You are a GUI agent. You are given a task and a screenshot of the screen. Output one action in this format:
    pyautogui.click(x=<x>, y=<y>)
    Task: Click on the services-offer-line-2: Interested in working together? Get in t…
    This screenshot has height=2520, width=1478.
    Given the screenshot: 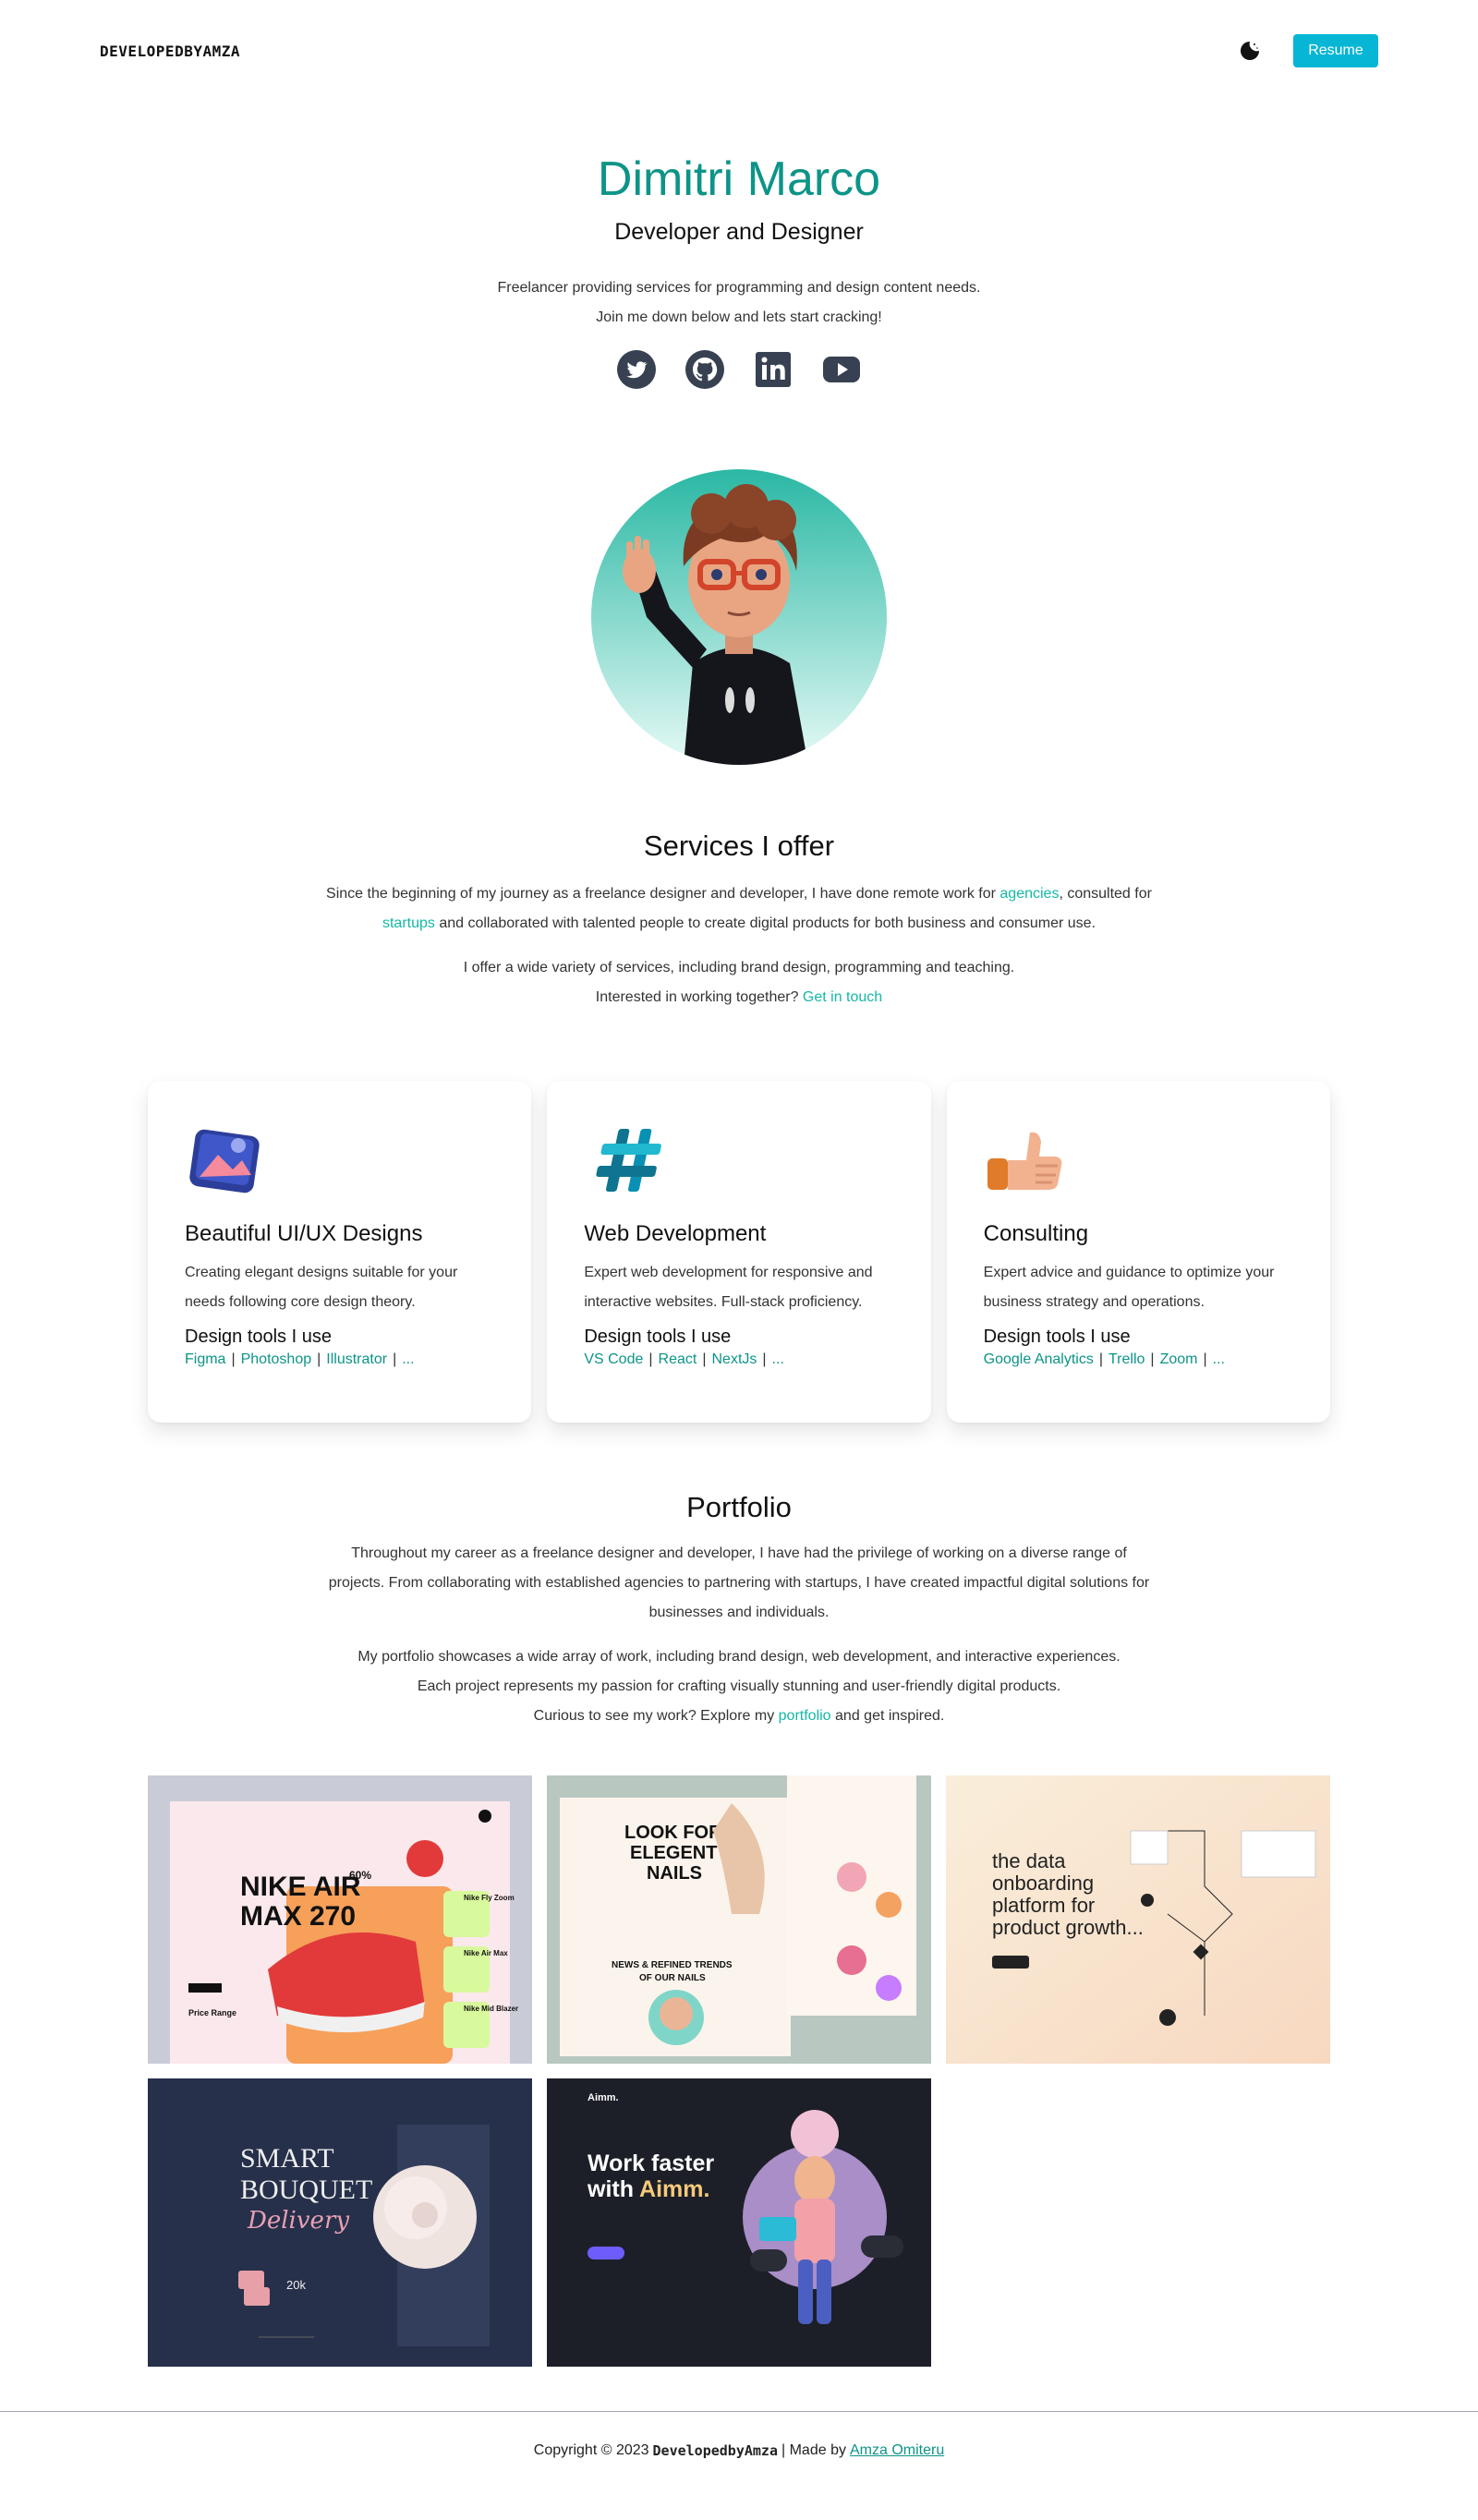 What is the action you would take?
    pyautogui.click(x=739, y=997)
    